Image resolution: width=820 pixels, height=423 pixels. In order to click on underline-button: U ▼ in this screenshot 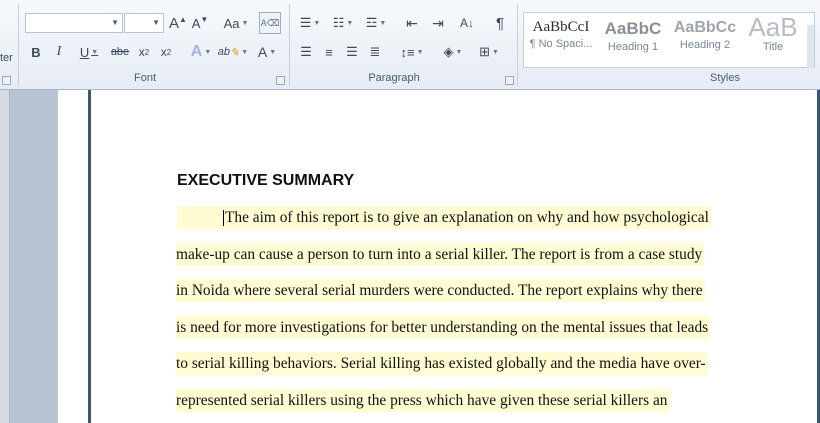, I will do `click(89, 52)`.